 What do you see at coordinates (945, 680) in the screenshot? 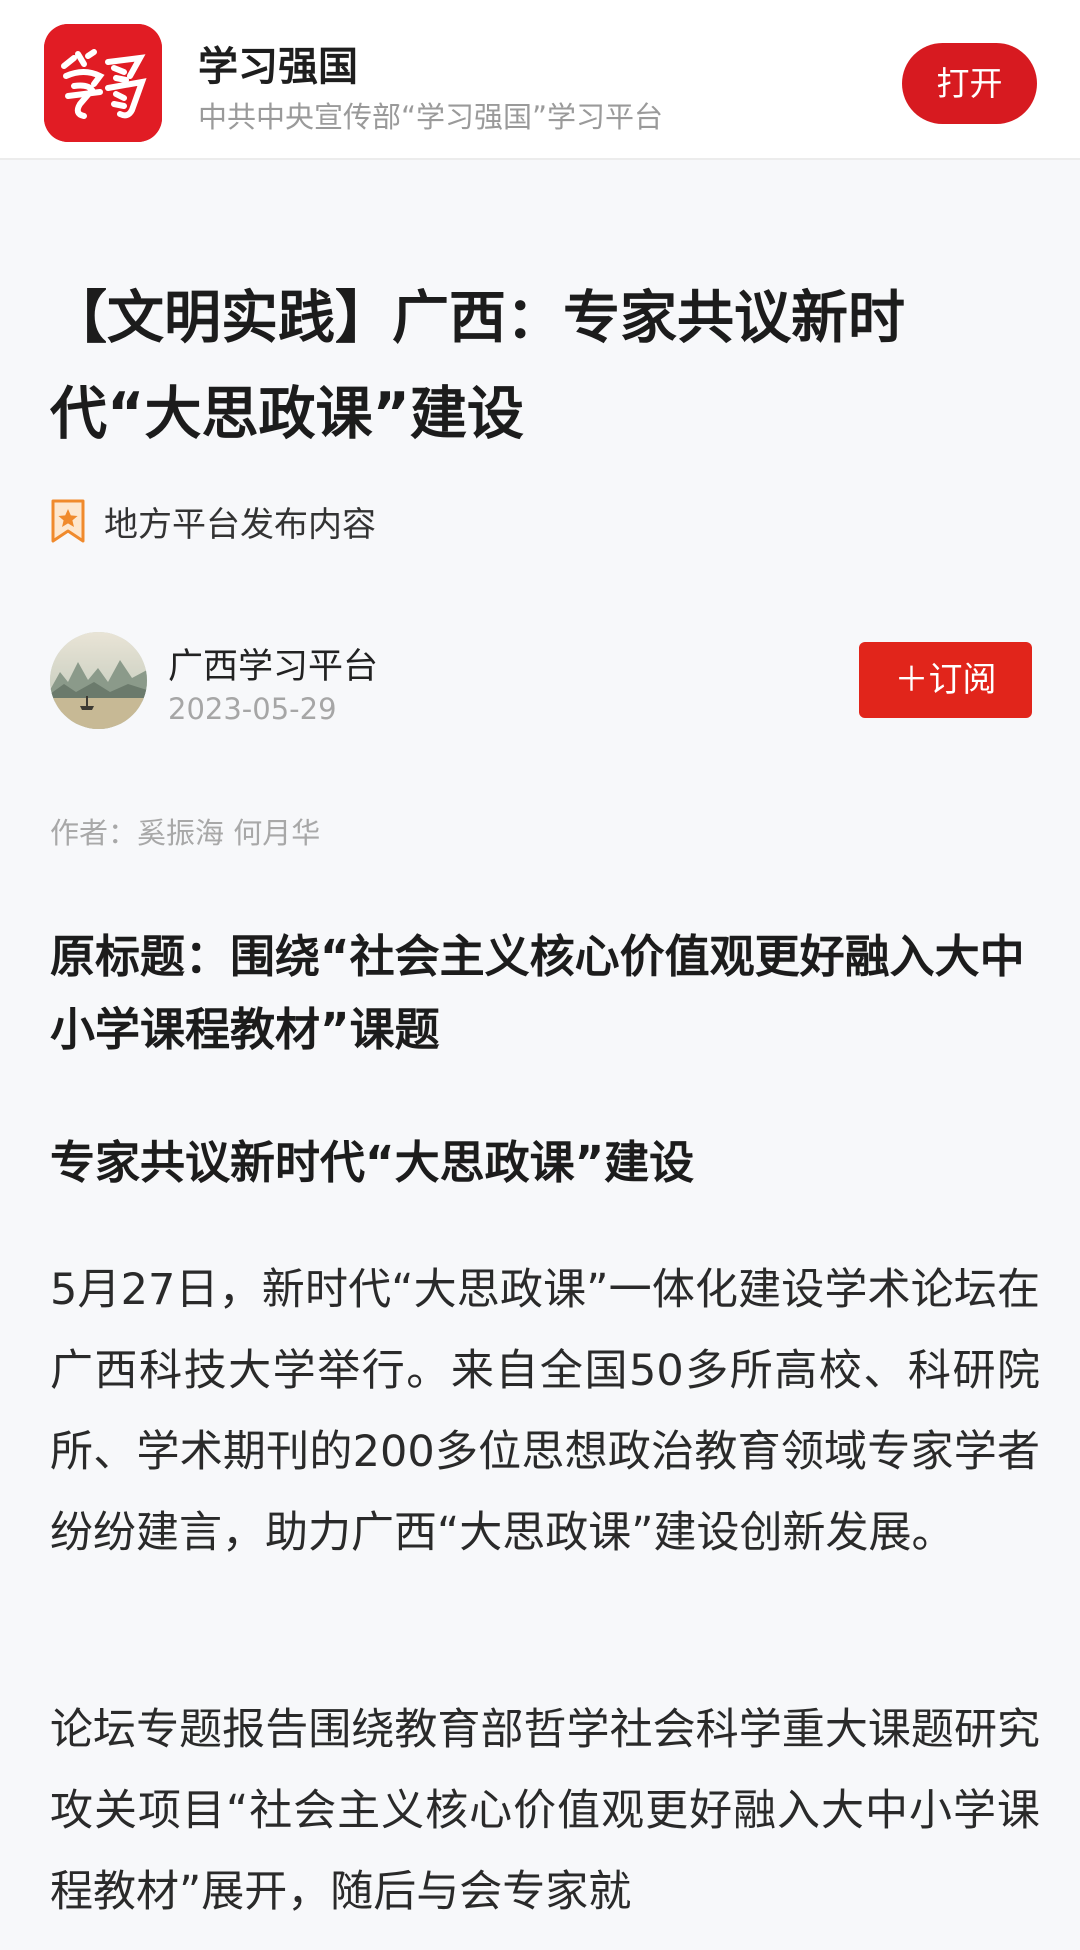
I see `subscribe-button: ＋订阅` at bounding box center [945, 680].